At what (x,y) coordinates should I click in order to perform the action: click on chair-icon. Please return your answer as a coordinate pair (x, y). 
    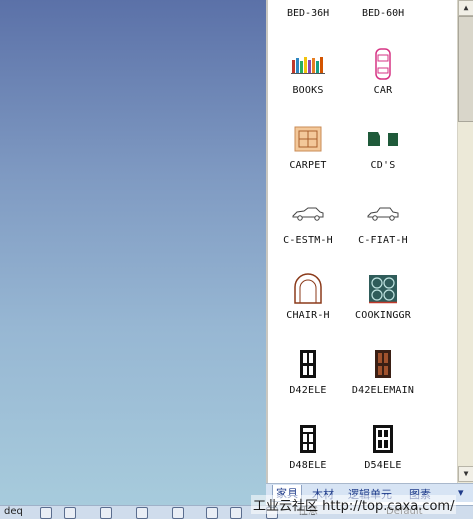
    Looking at the image, I should click on (308, 289).